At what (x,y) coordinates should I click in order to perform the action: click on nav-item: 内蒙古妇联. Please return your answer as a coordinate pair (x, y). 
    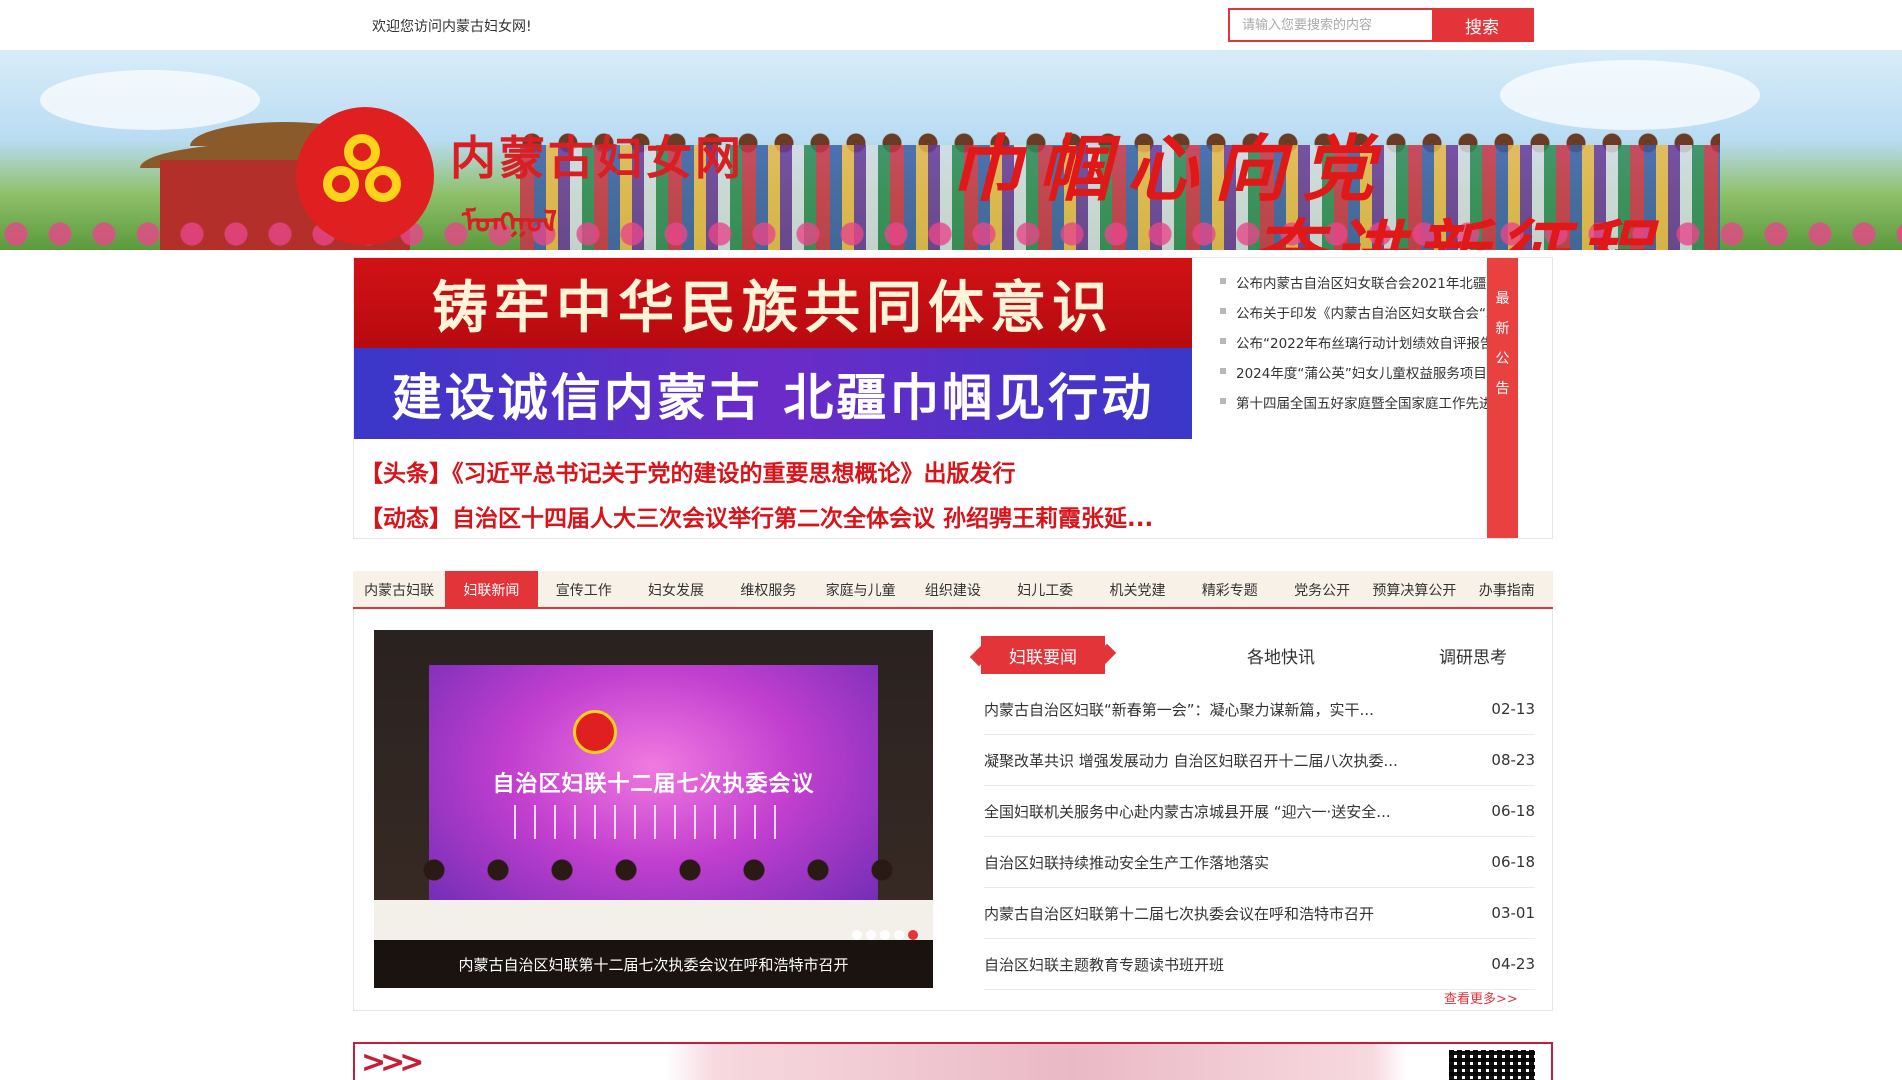
    Looking at the image, I should click on (399, 590).